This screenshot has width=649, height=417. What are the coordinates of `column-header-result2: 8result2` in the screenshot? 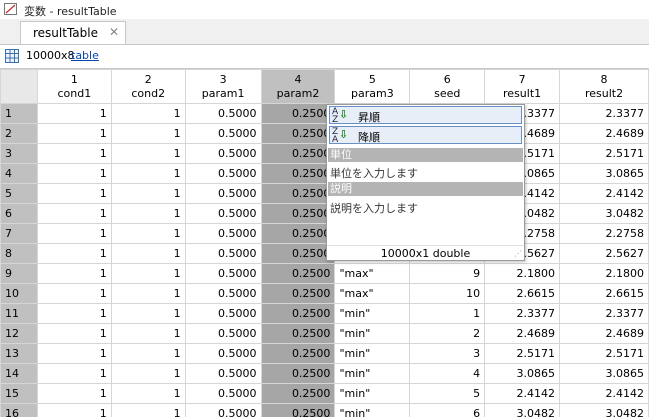 It's located at (604, 87).